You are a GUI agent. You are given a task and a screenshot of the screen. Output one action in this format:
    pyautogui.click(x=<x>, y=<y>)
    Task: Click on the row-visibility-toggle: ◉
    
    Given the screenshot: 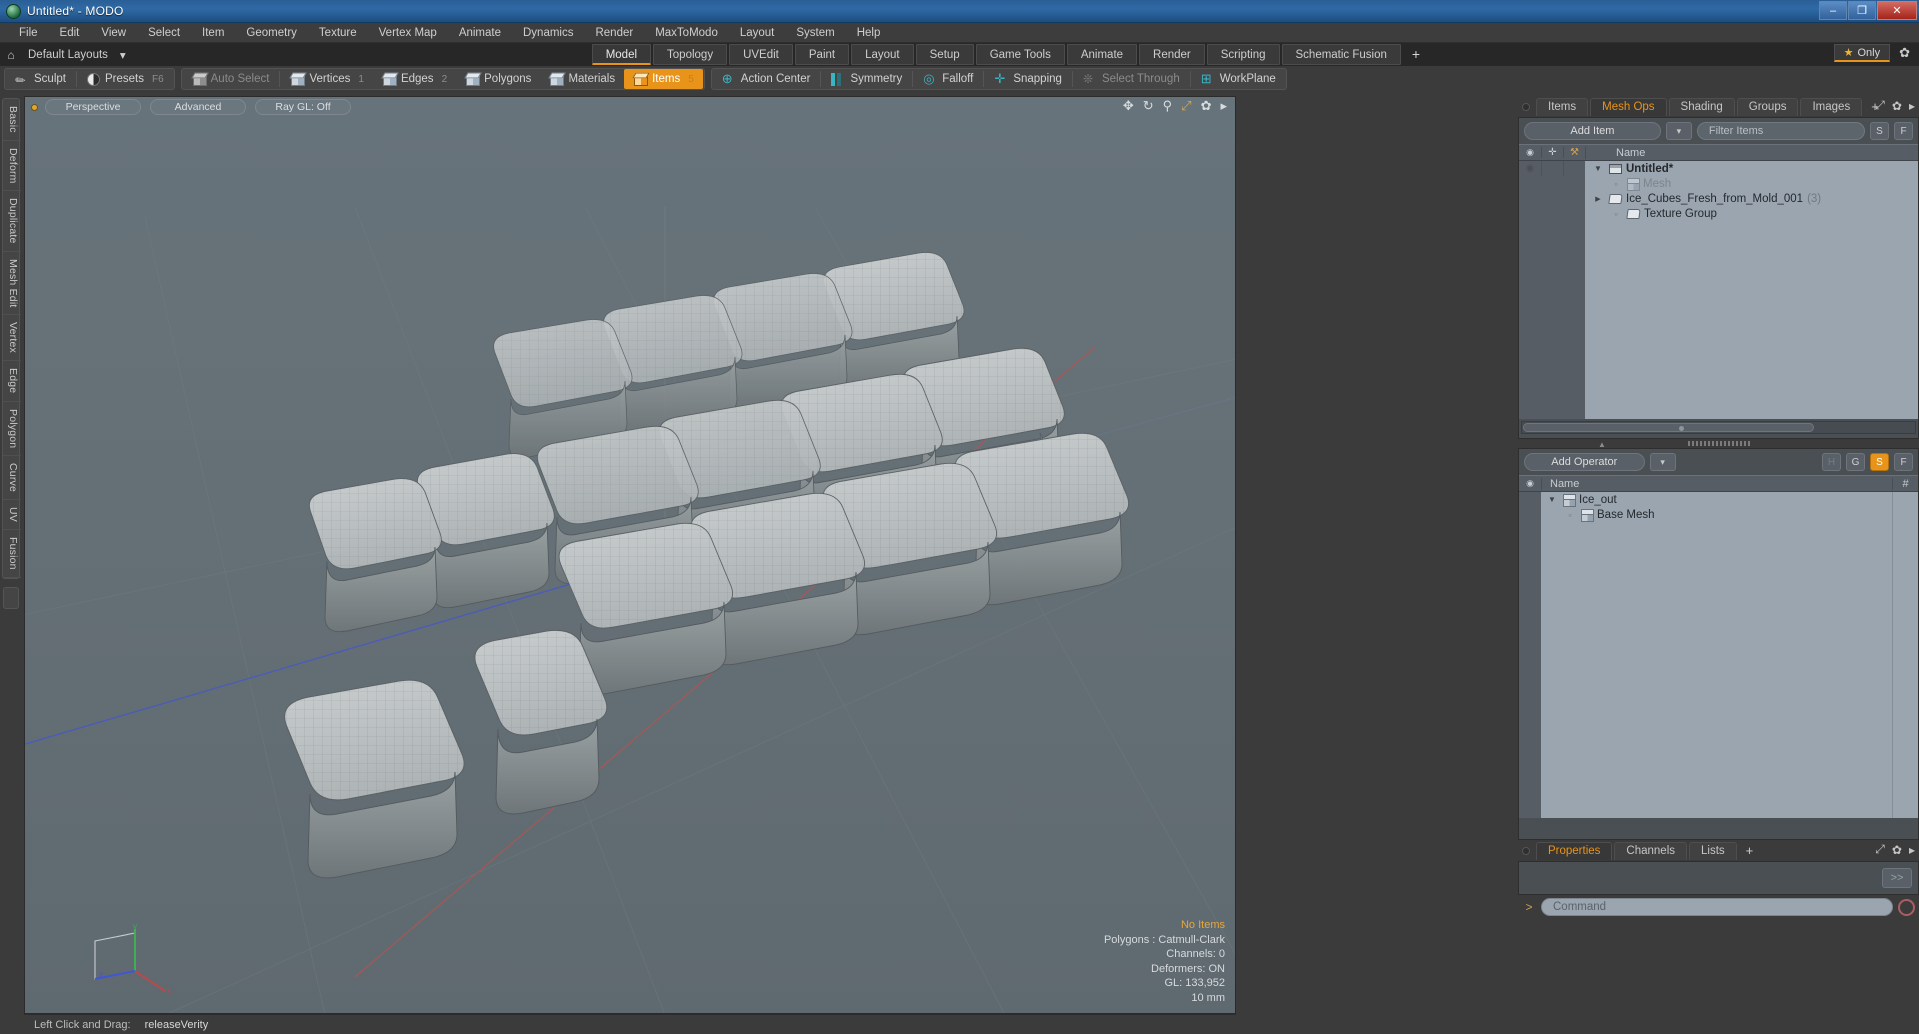 What is the action you would take?
    pyautogui.click(x=1530, y=168)
    